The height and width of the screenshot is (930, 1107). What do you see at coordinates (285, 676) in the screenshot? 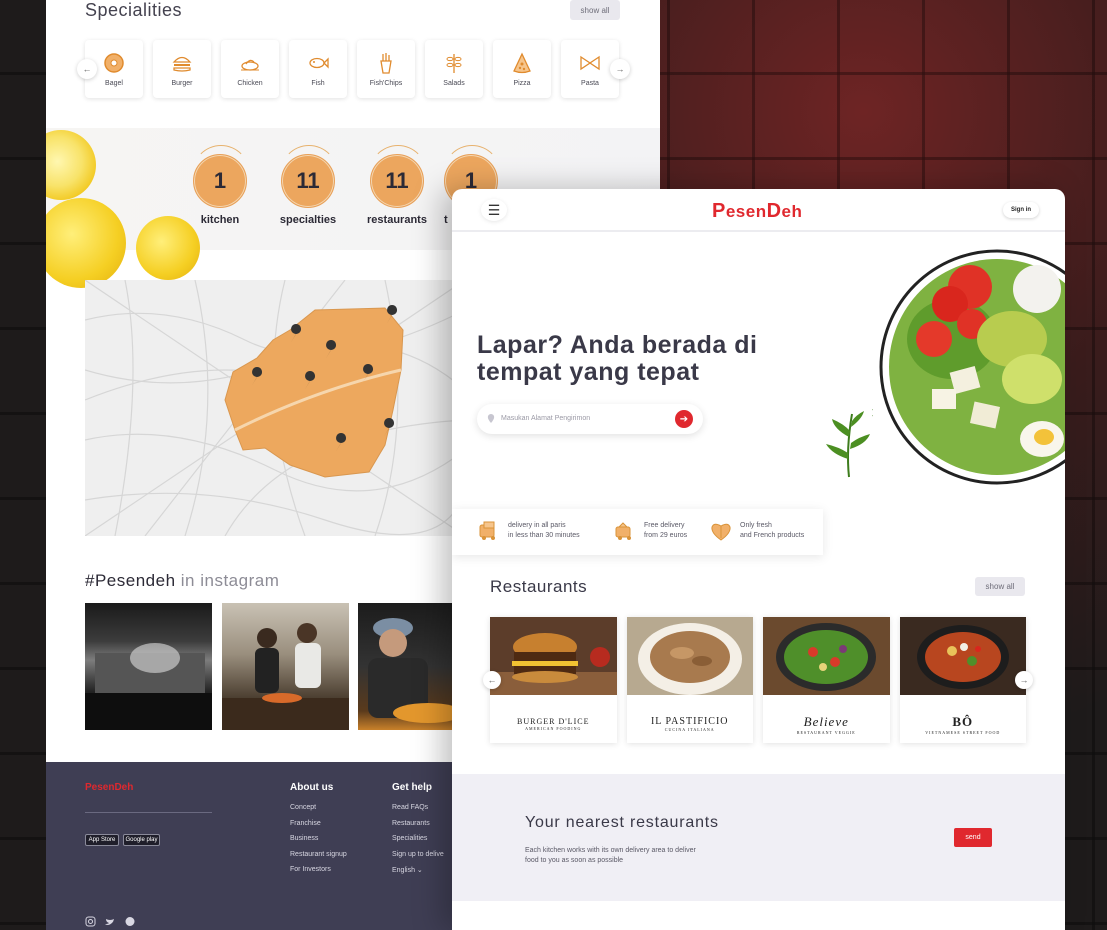
I see `photo-people-cooking` at bounding box center [285, 676].